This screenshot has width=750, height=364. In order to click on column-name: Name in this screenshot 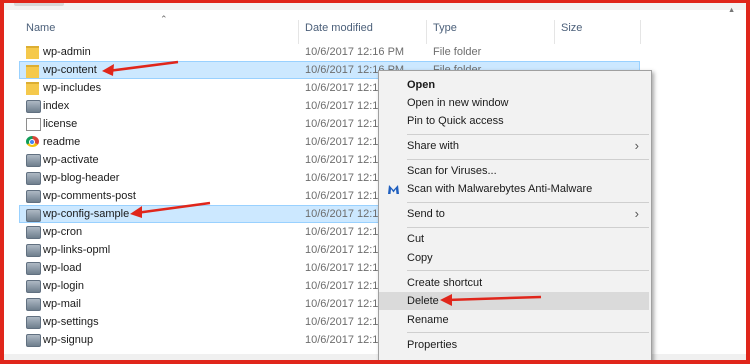, I will do `click(40, 28)`.